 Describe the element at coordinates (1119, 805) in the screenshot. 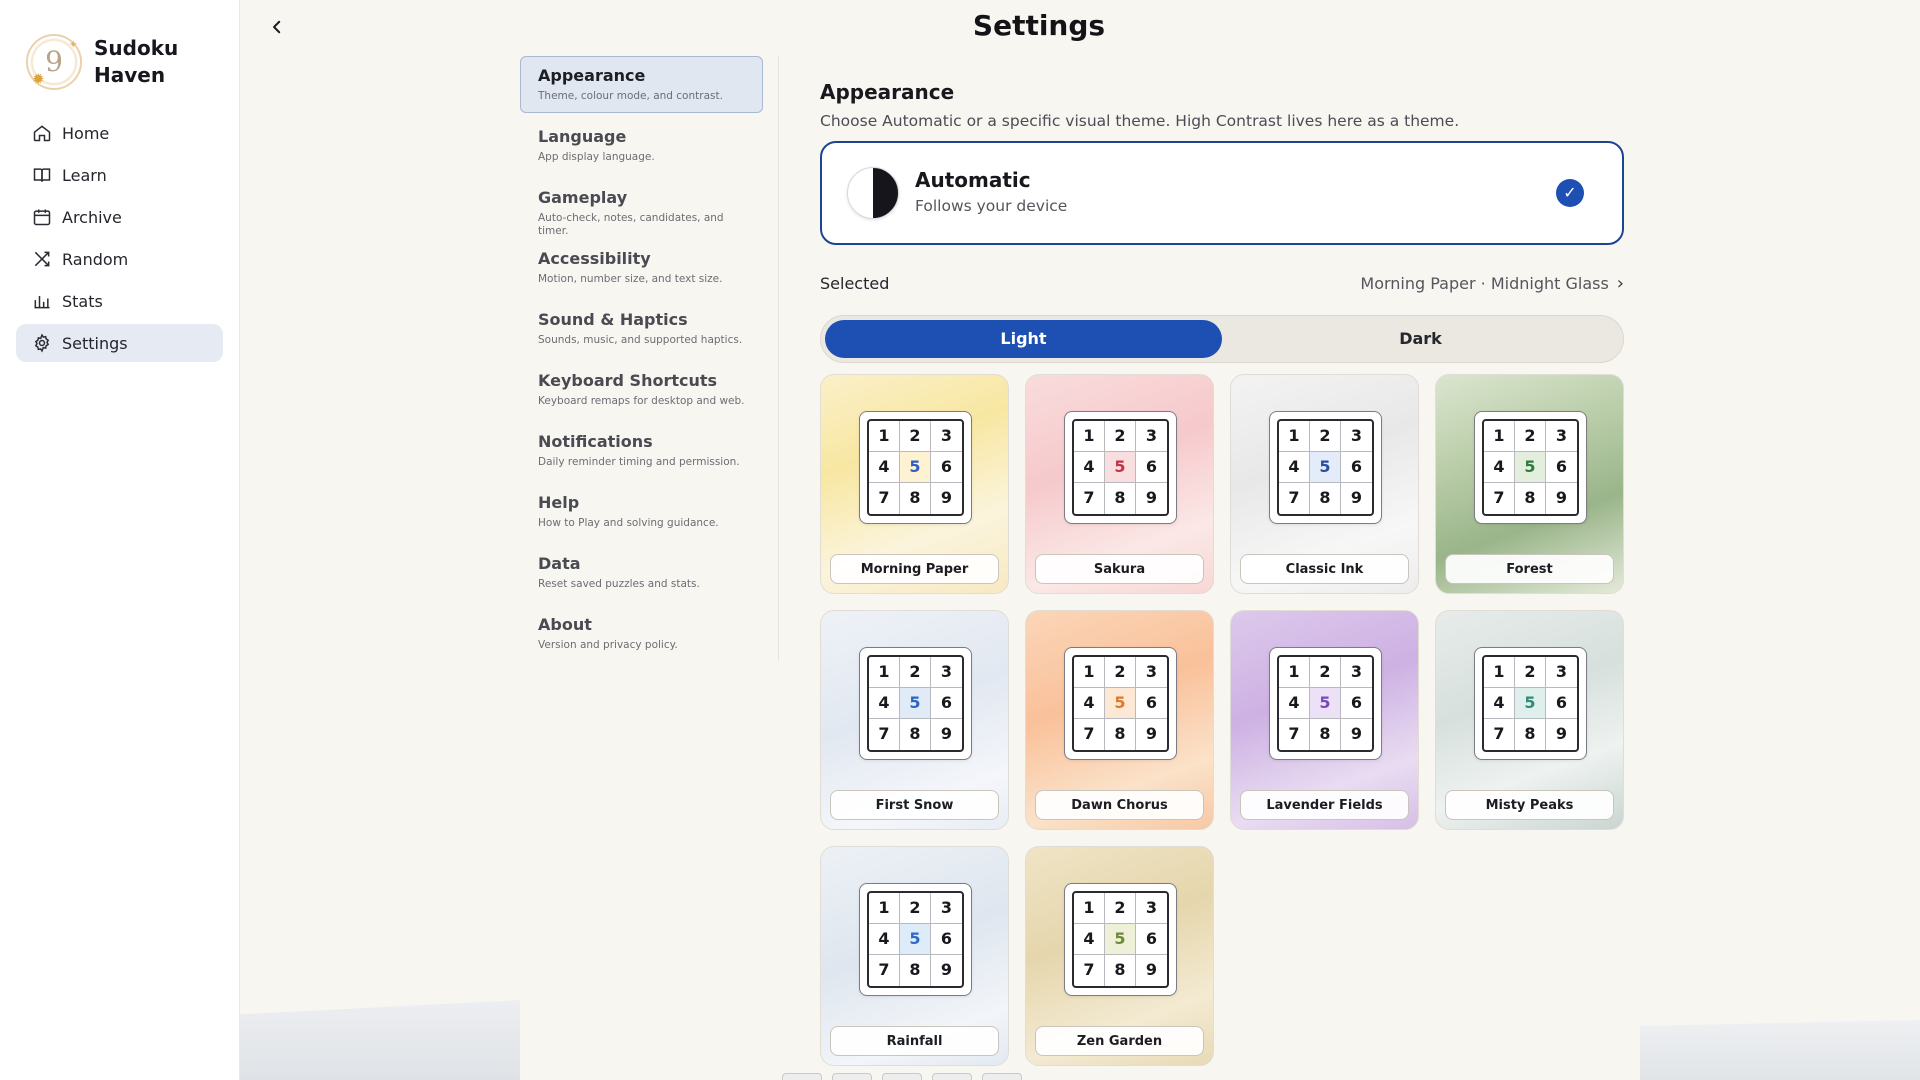

I see `theme-name: Dawn Chorus` at that location.